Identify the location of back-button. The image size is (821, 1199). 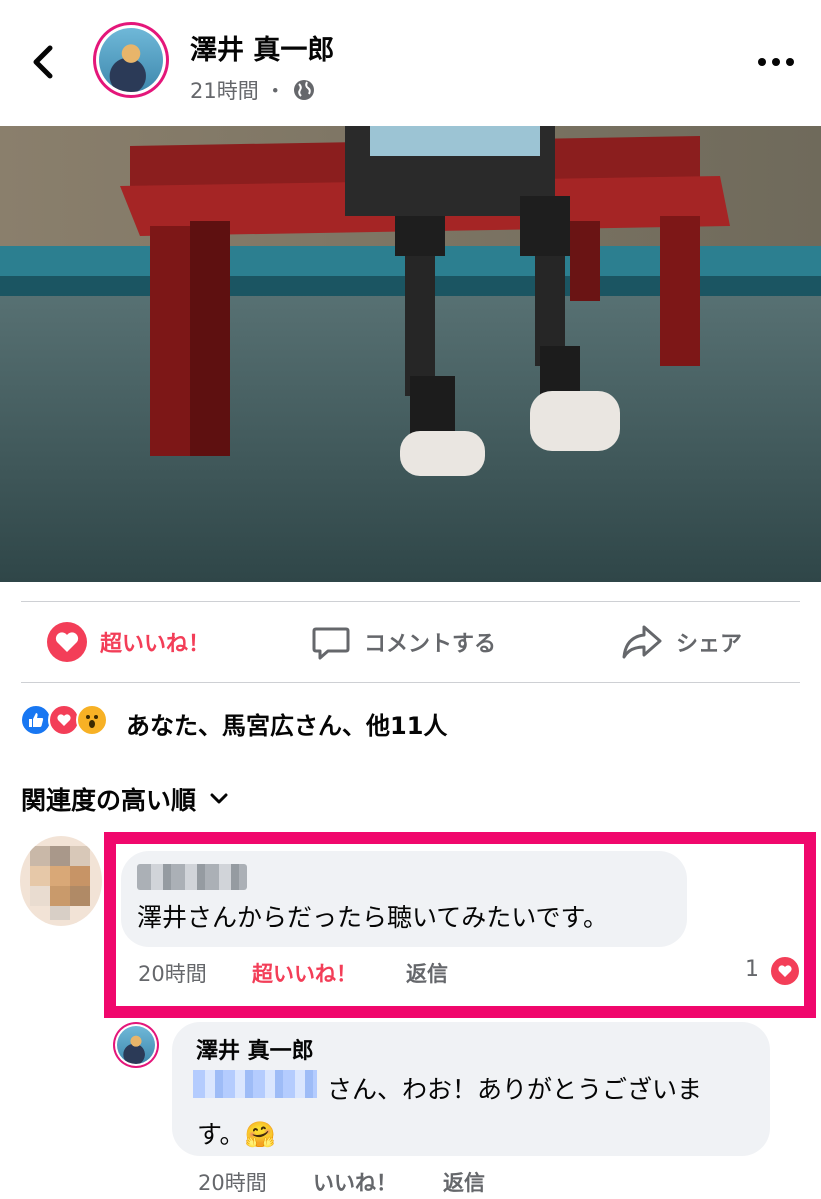
(44, 62).